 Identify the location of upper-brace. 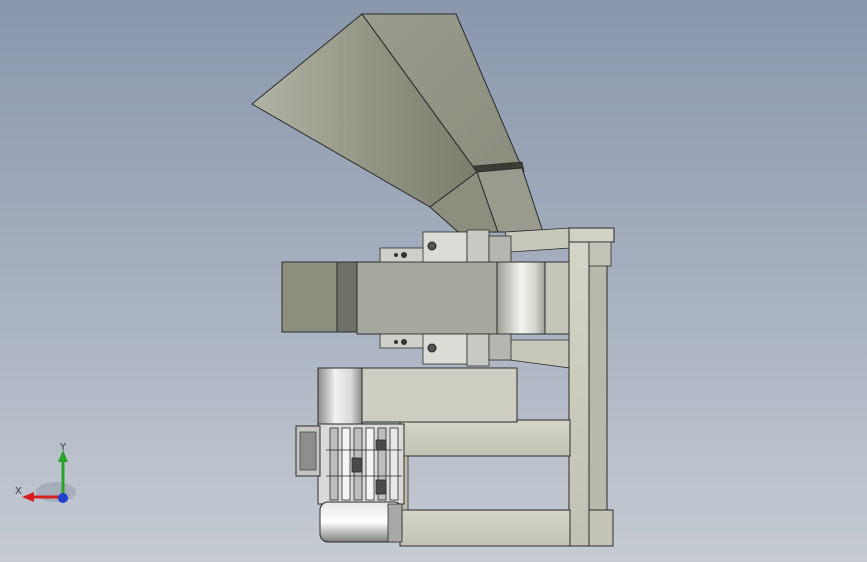
(537, 240).